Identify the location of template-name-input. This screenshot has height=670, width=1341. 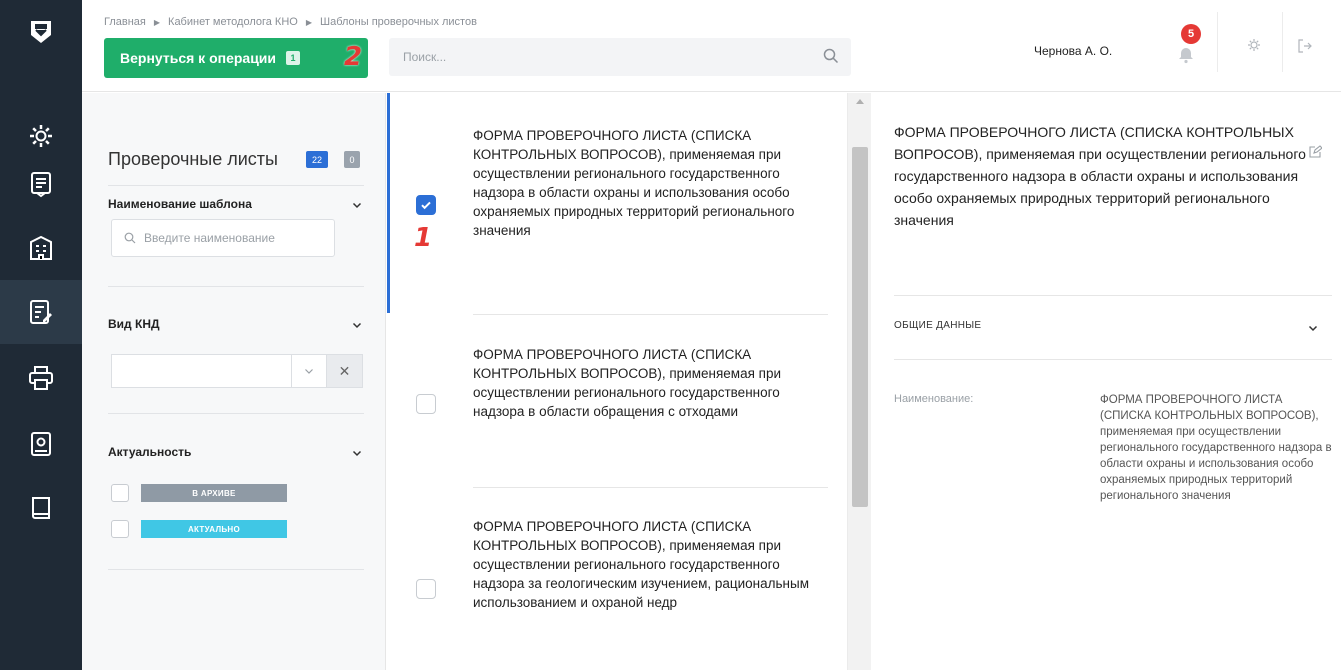
(234, 238).